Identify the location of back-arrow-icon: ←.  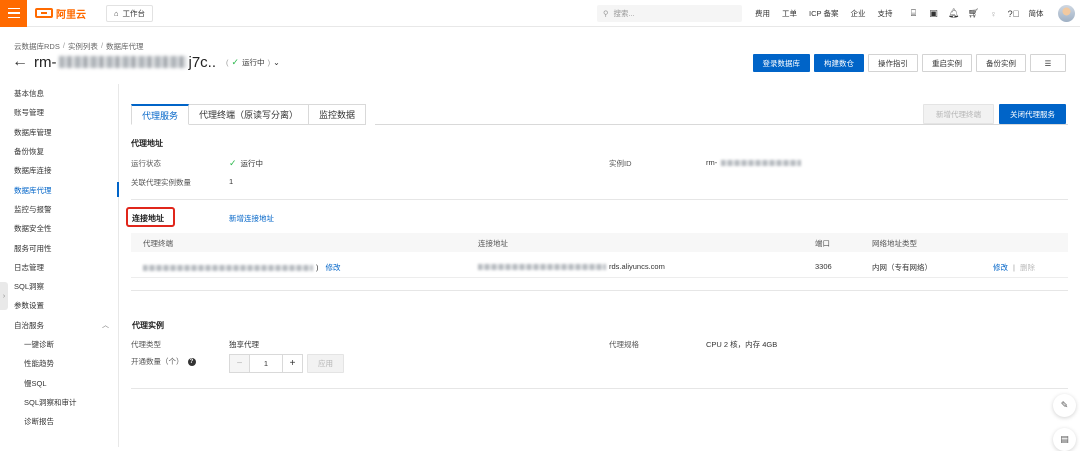
(20, 62).